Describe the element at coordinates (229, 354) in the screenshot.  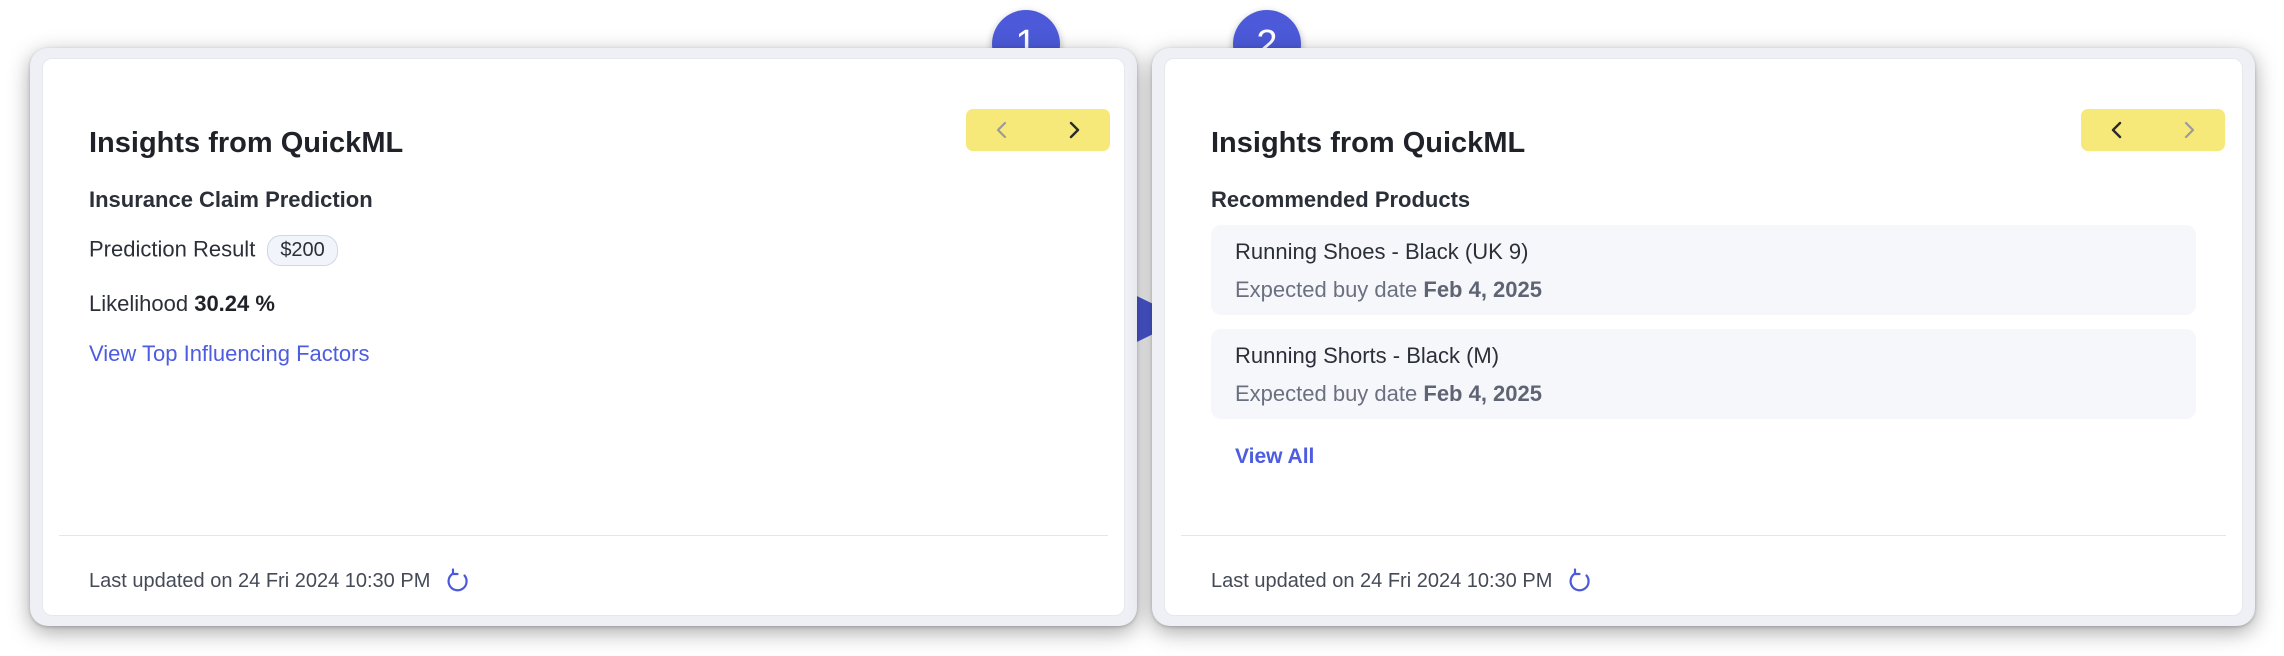
I see `view-top-influencing-factors-link: View Top Influencing Factors` at that location.